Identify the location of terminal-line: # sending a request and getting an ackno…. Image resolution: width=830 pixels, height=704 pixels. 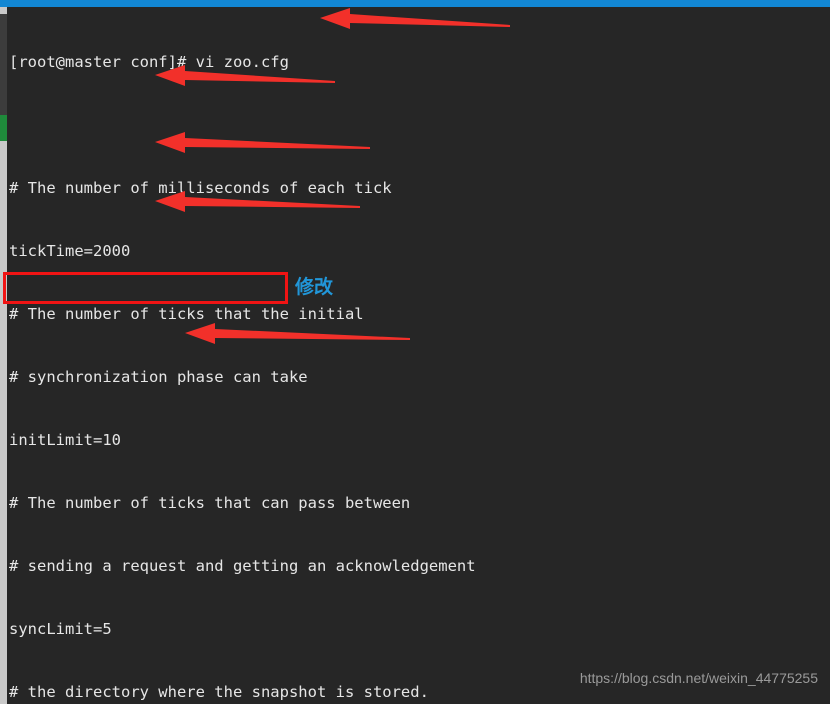
(242, 566).